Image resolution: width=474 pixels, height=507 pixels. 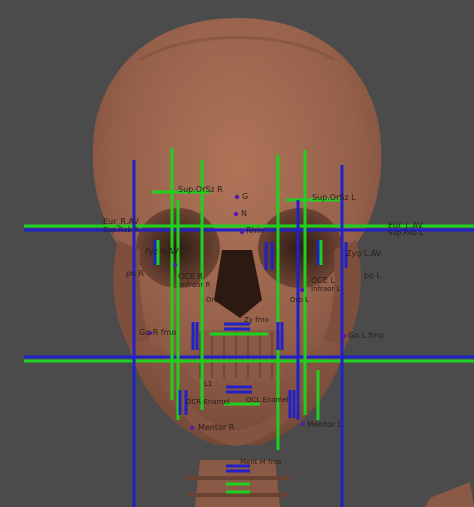 I want to click on label-infraor-l: Infraor L, so click(x=326, y=289).